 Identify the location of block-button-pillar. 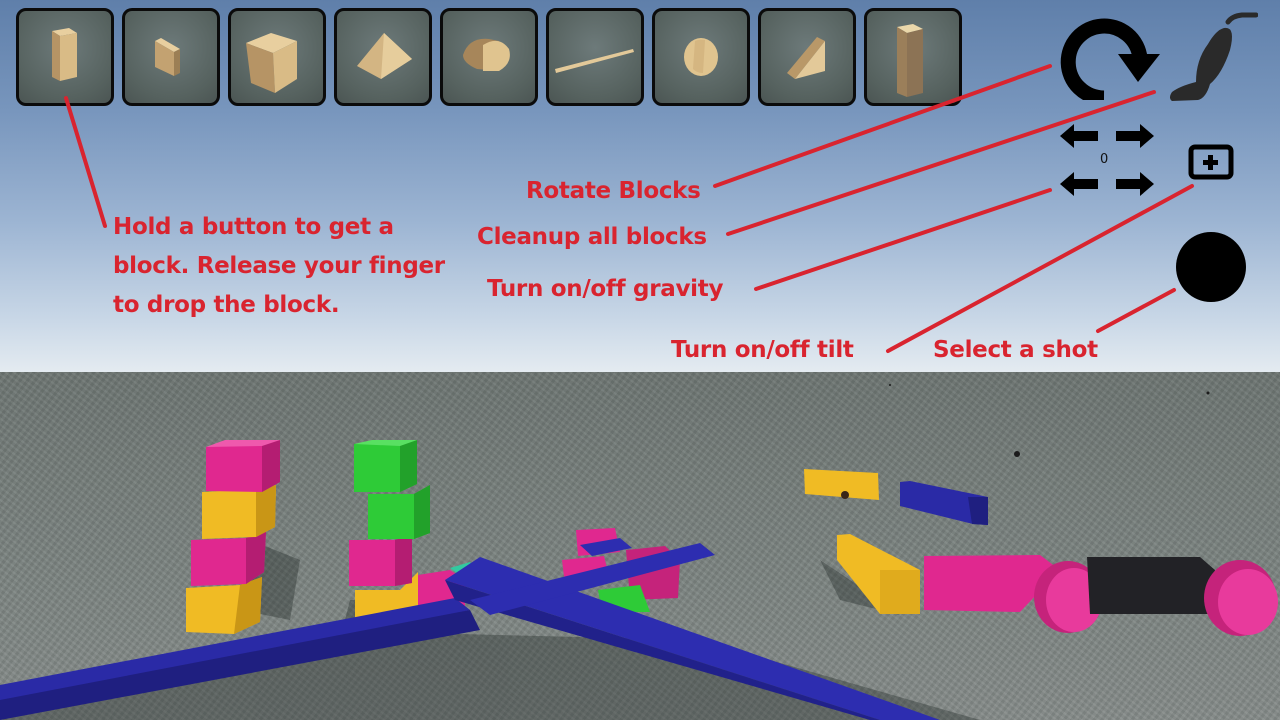
(913, 57).